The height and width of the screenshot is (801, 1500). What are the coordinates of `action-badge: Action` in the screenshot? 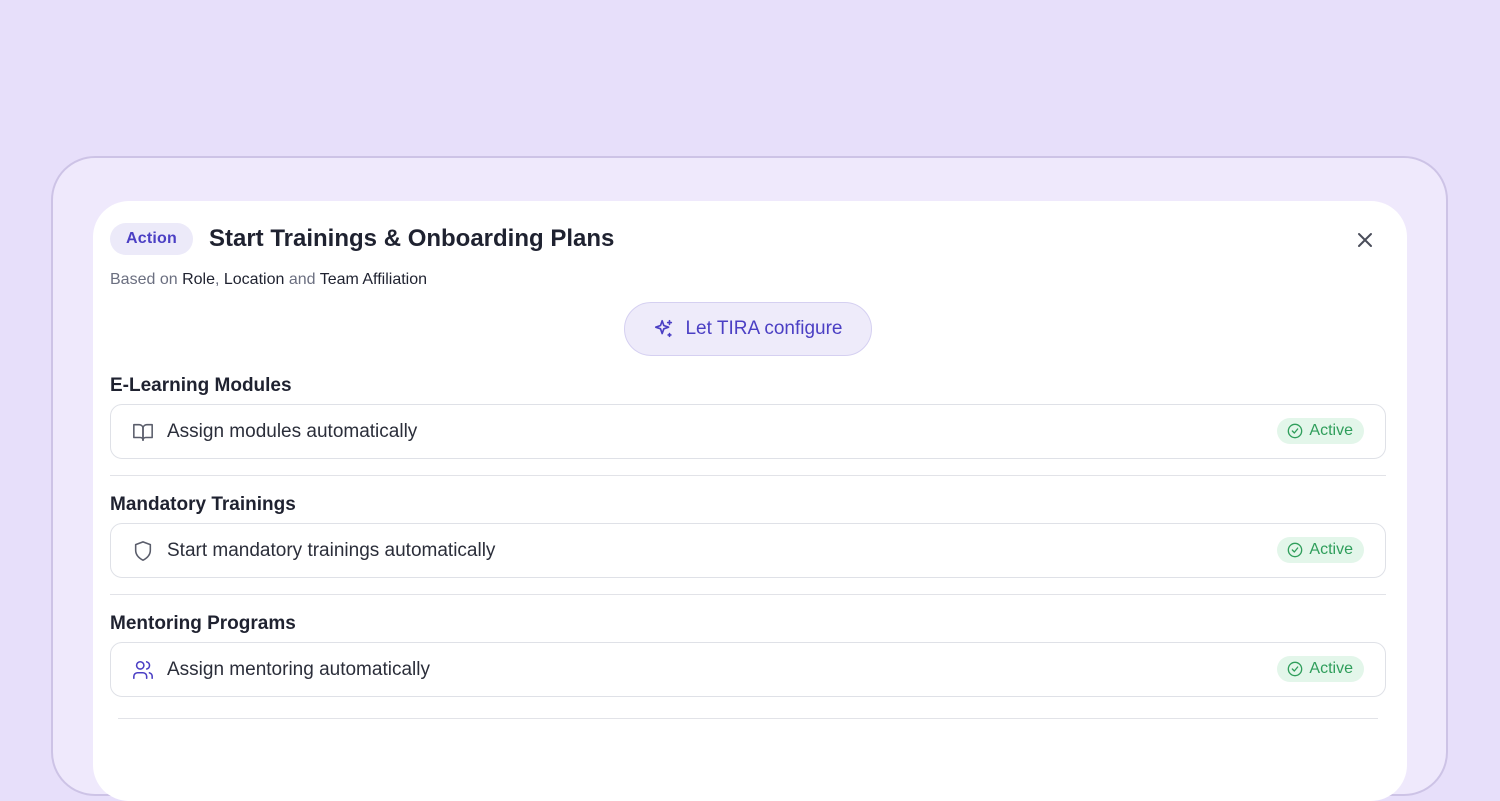 It's located at (151, 239).